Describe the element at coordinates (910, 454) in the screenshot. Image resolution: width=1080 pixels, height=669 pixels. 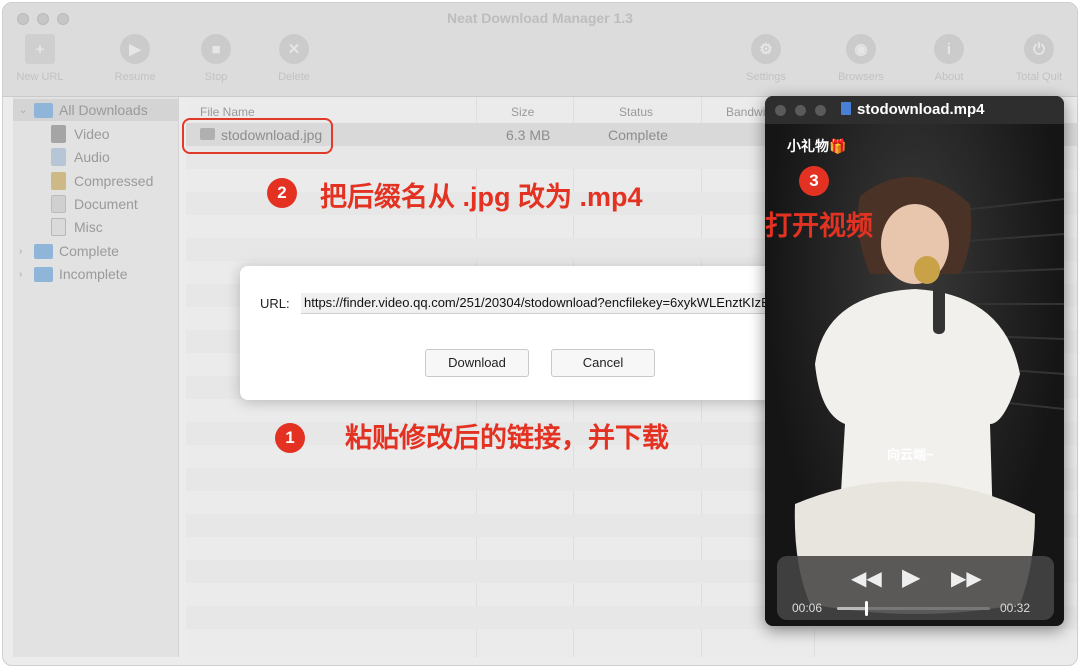
I see `video-caption-mid: 向云端~` at that location.